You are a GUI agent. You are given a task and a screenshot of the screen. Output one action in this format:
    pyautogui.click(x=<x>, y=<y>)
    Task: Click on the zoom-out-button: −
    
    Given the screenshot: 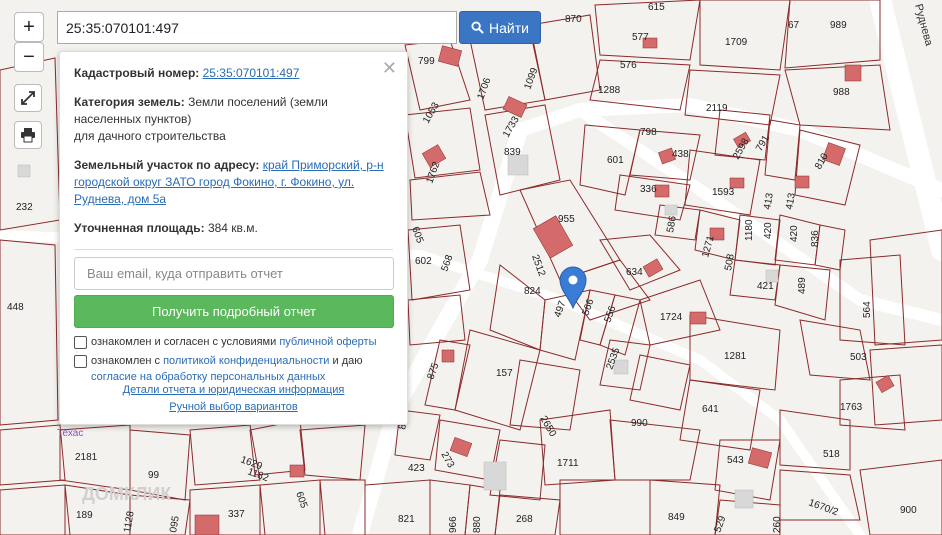 What is the action you would take?
    pyautogui.click(x=29, y=57)
    